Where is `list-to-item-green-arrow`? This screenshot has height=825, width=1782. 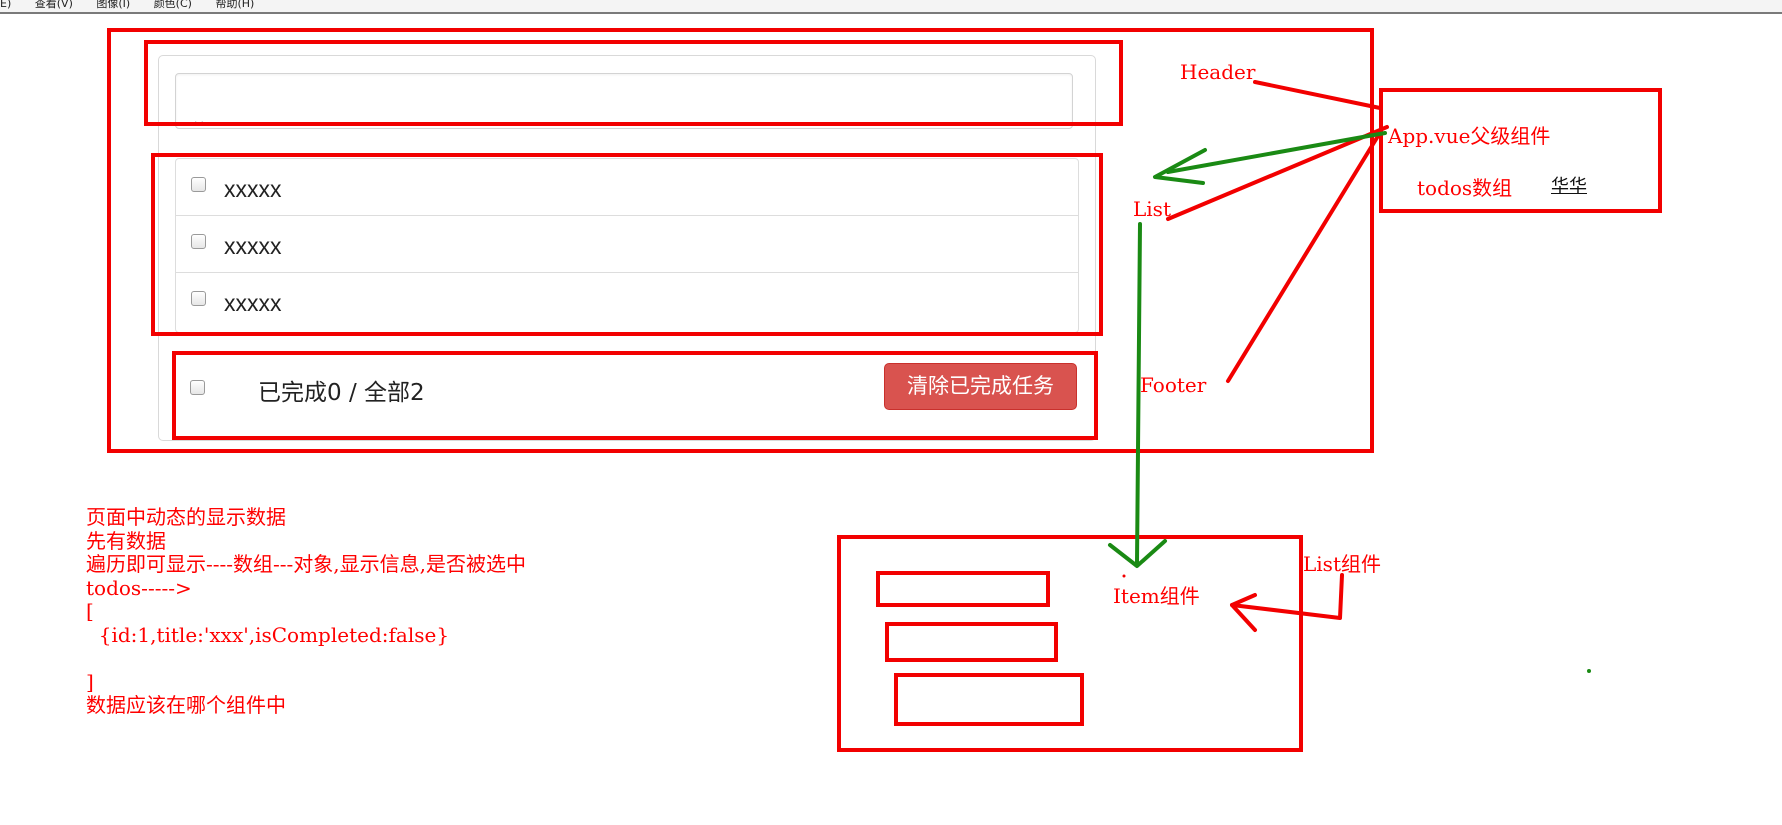
list-to-item-green-arrow is located at coordinates (1138, 393).